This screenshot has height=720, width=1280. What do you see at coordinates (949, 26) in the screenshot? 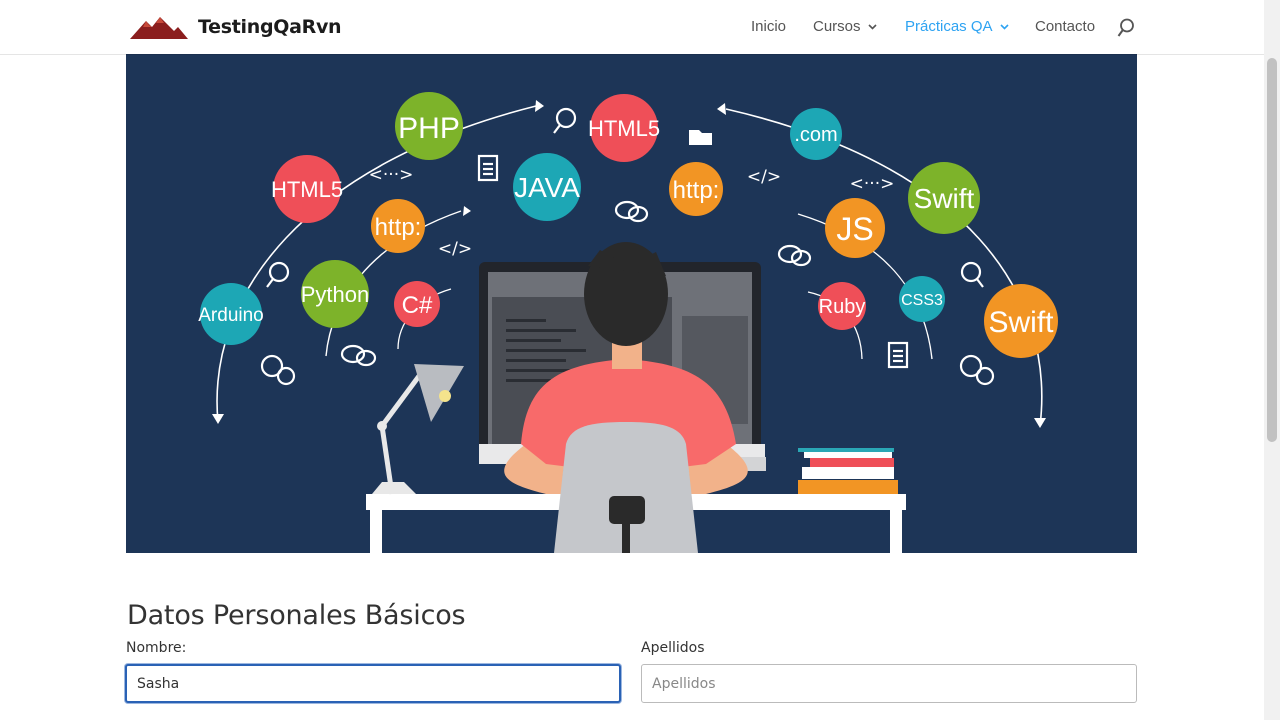
I see `nav-item-label: Prácticas QA` at bounding box center [949, 26].